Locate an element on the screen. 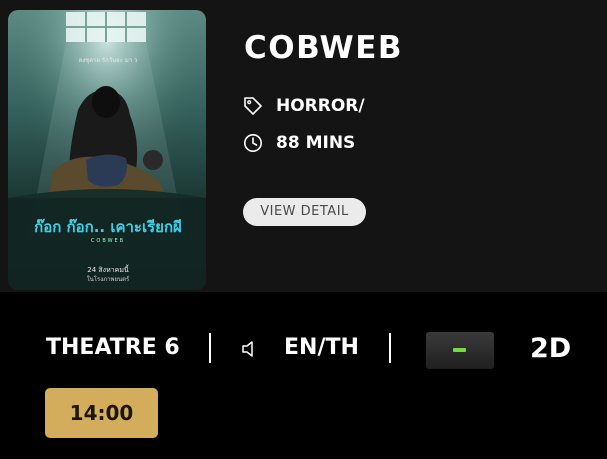 This screenshot has width=607, height=459. skylight-window is located at coordinates (106, 27).